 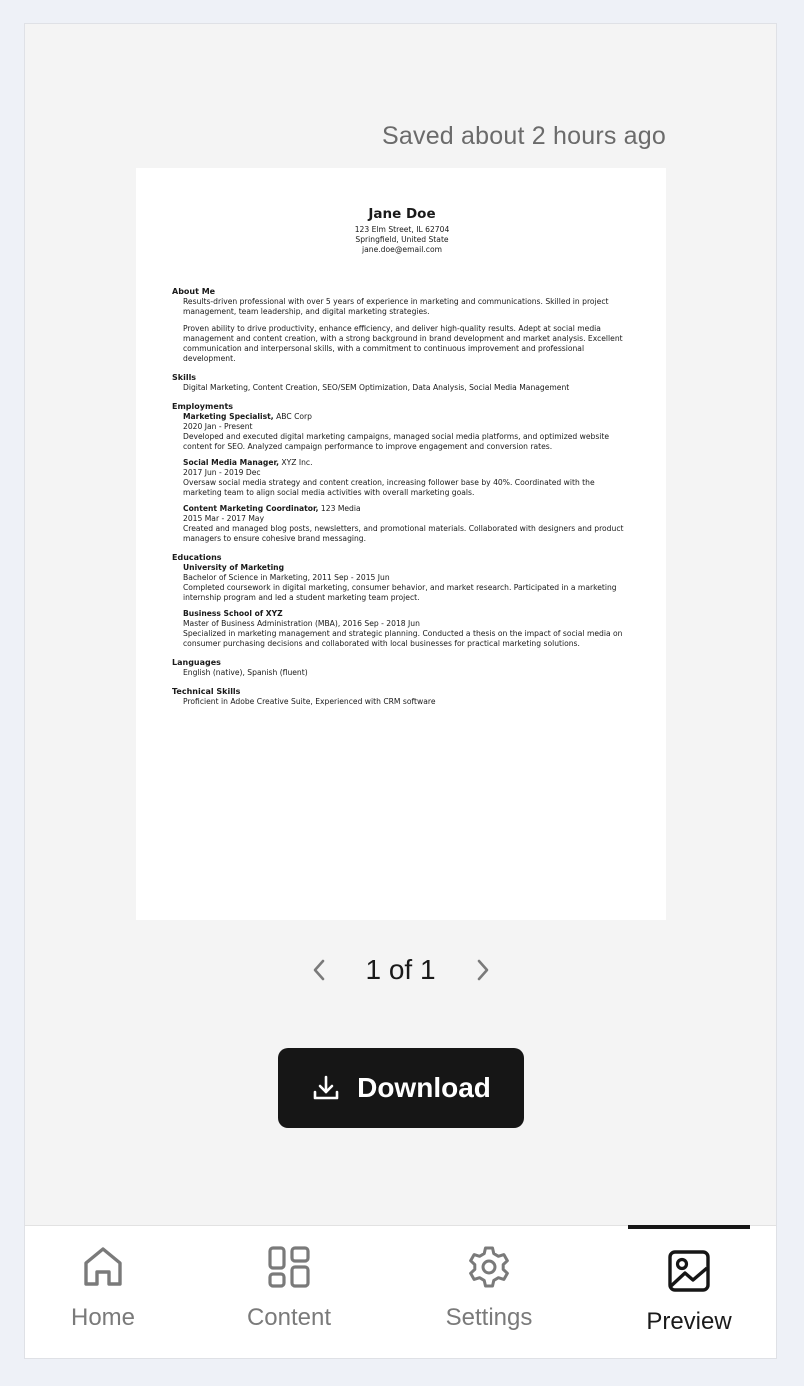 I want to click on school-name: Business School of XYZ, so click(x=233, y=613).